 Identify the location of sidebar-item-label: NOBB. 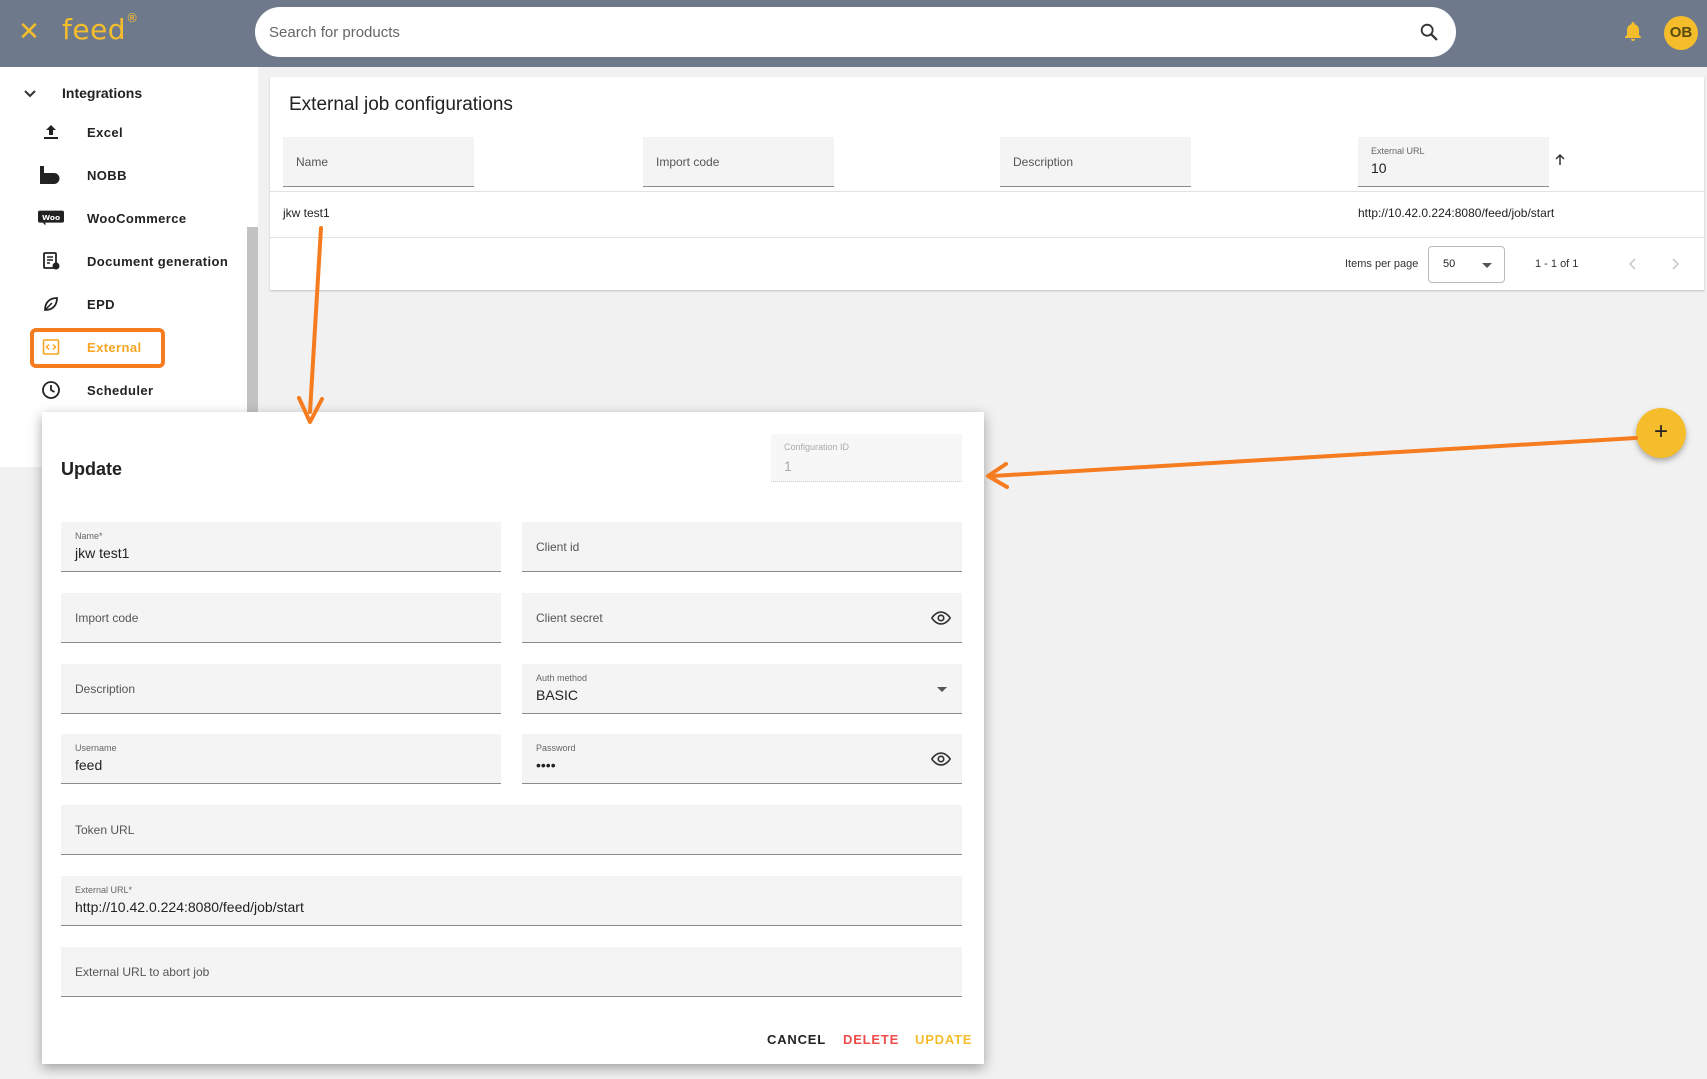
(107, 175).